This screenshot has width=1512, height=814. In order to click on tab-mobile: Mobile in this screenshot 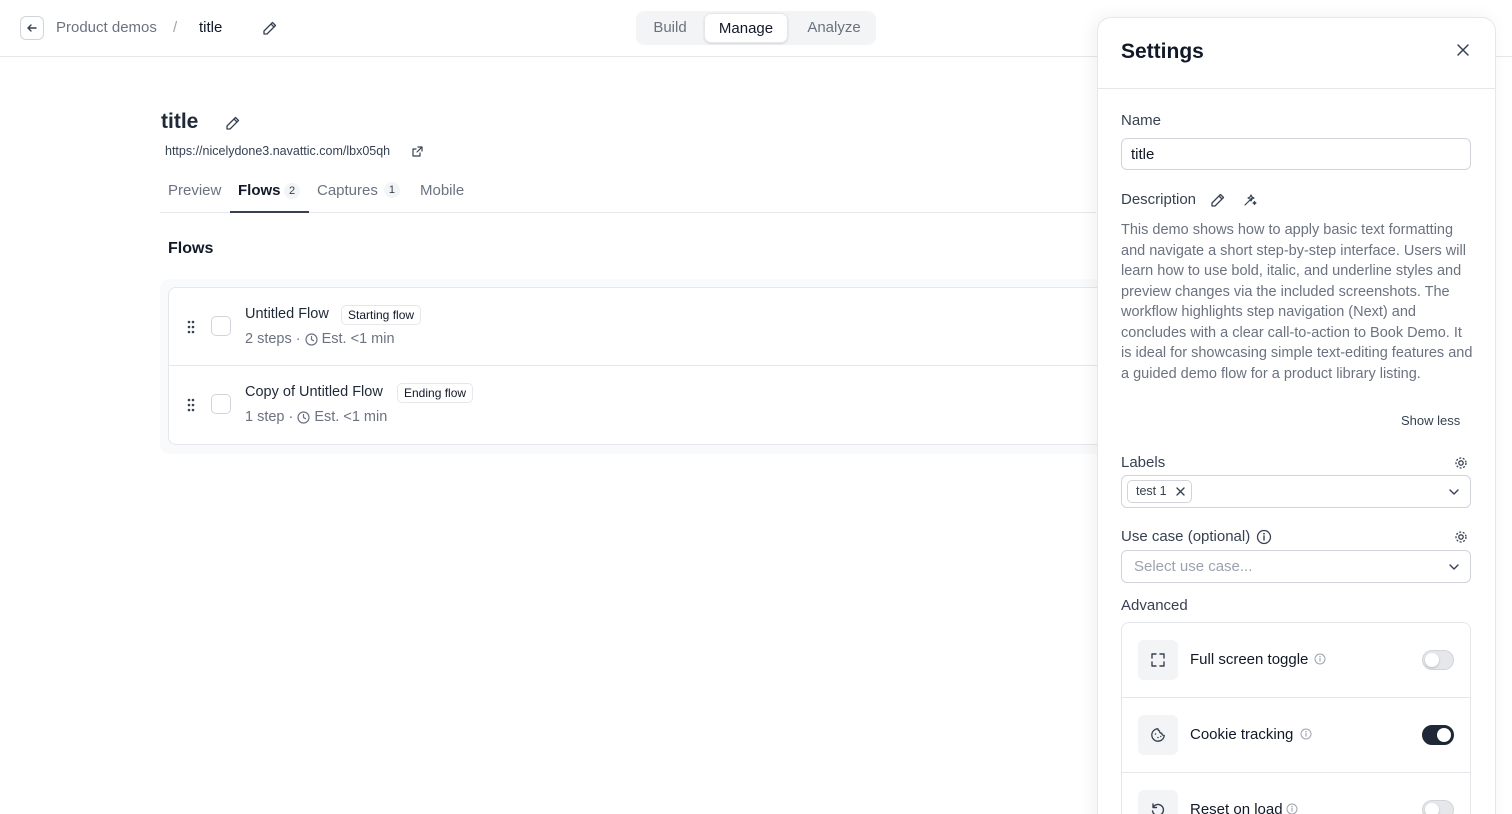, I will do `click(442, 193)`.